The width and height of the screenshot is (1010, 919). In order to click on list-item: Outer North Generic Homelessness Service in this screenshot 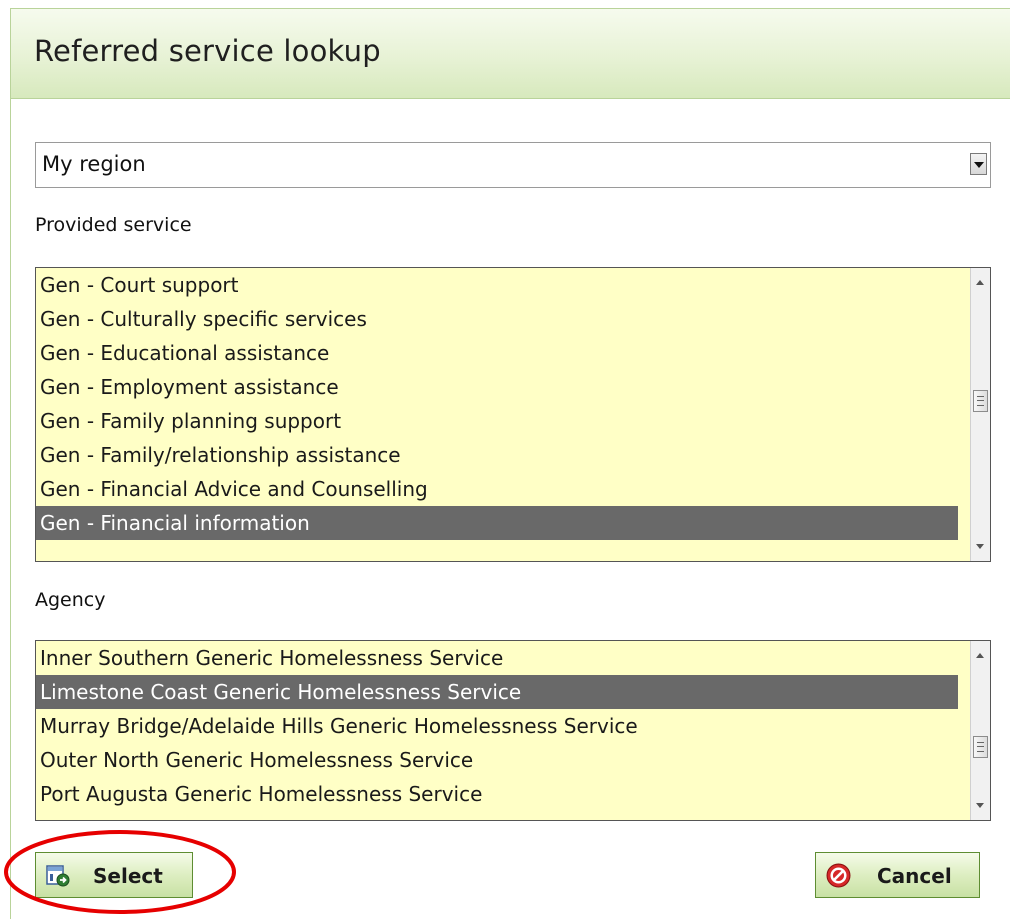, I will do `click(497, 760)`.